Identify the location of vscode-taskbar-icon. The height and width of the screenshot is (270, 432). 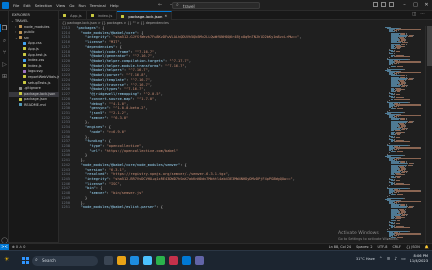
(186, 260).